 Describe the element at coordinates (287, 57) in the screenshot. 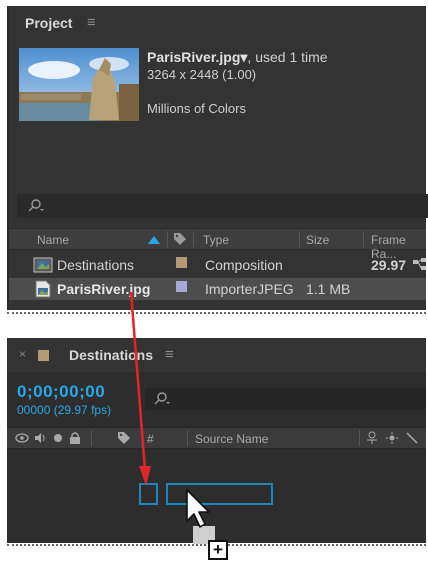

I see `selected-item-usage: , used 1 time` at that location.